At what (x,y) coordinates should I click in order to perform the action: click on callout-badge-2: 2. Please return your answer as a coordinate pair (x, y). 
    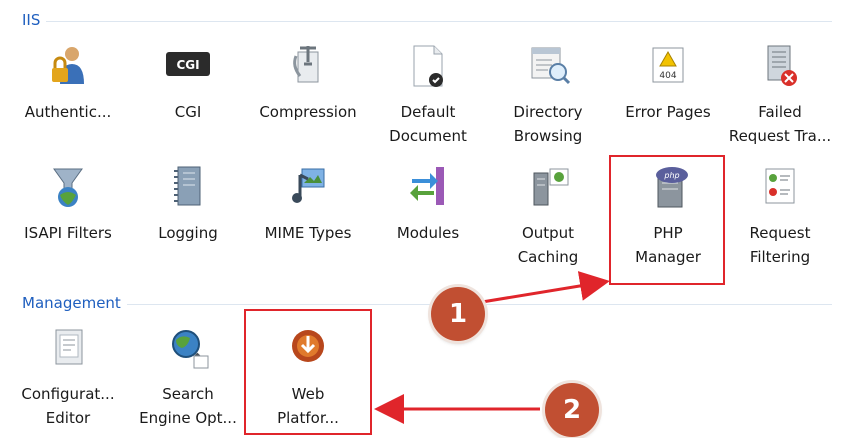
    Looking at the image, I should click on (572, 410).